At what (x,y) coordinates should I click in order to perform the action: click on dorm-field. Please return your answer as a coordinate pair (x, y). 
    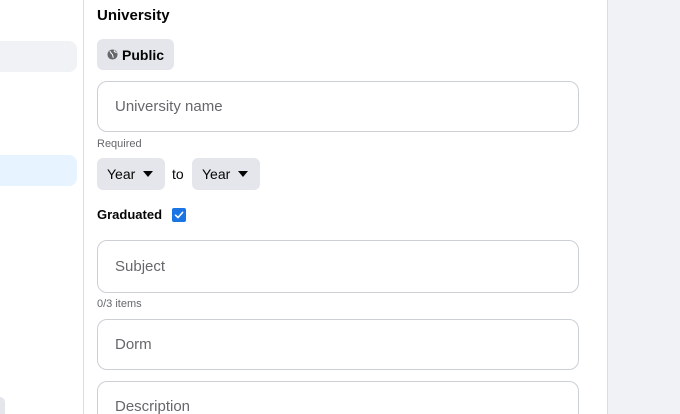
    Looking at the image, I should click on (338, 344).